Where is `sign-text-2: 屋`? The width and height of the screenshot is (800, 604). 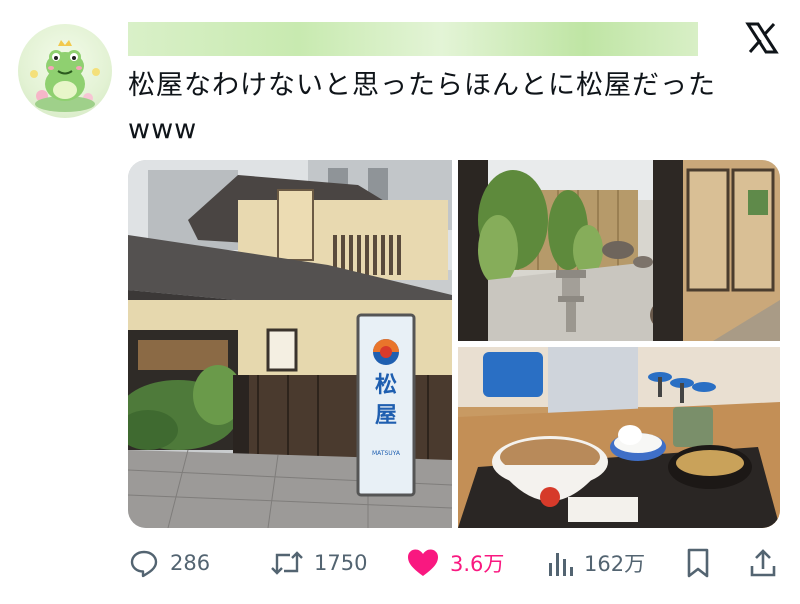
sign-text-2: 屋 is located at coordinates (386, 415).